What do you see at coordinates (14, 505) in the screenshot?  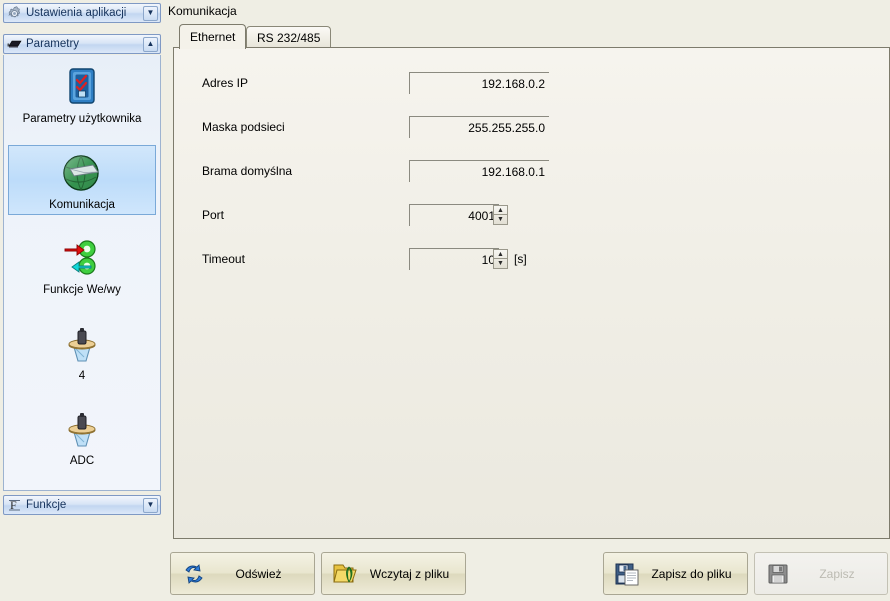 I see `function-icon: F` at bounding box center [14, 505].